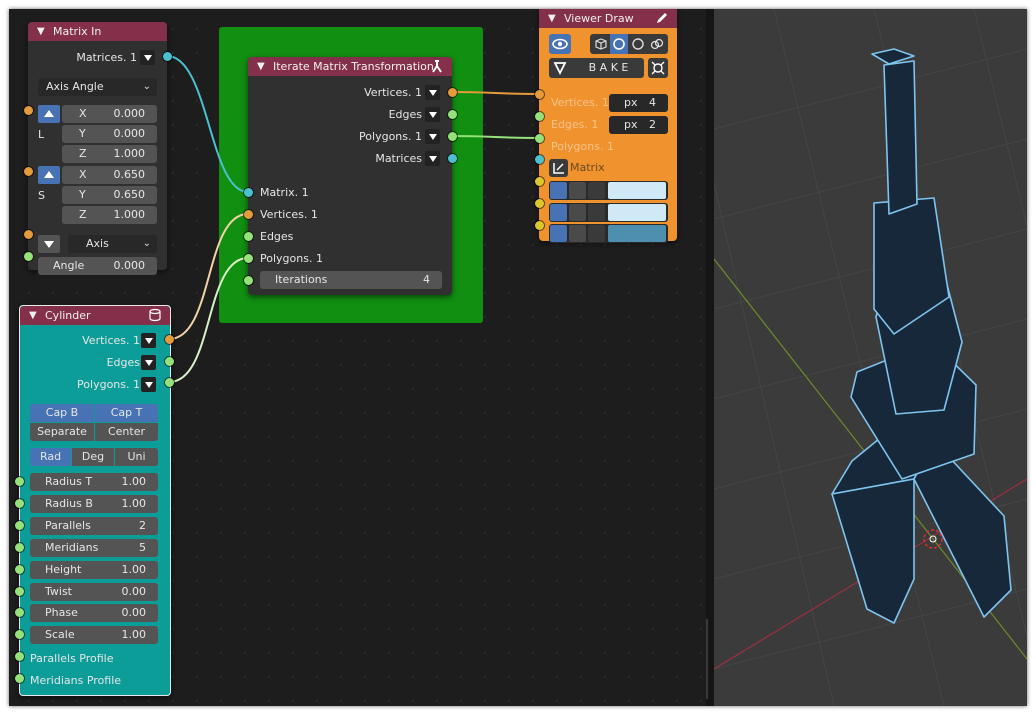 The width and height of the screenshot is (1036, 715). Describe the element at coordinates (97, 266) in the screenshot. I see `angle-field: Angle 0.000` at that location.